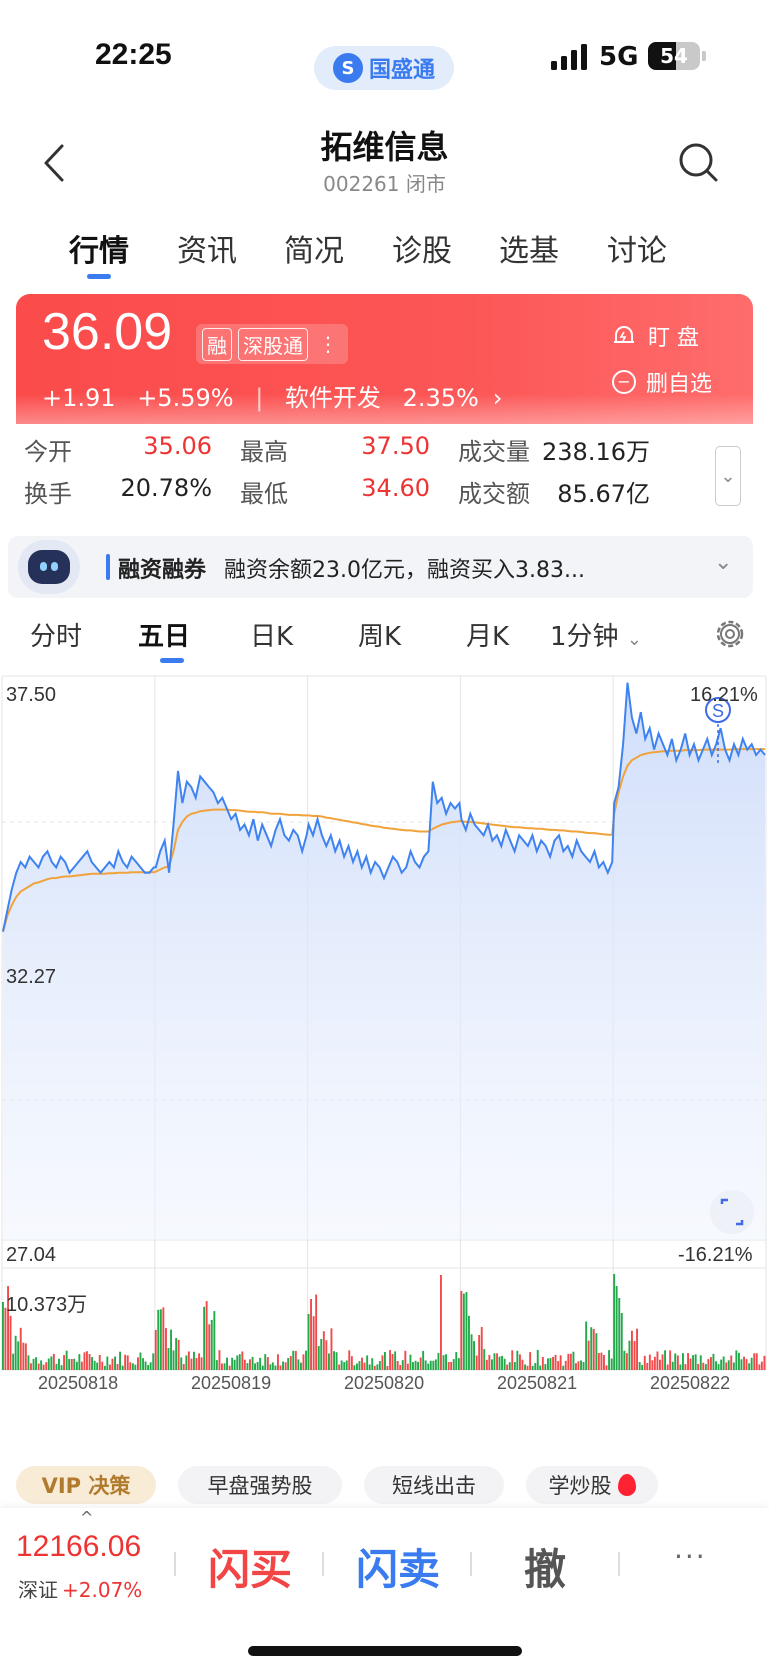  Describe the element at coordinates (441, 398) in the screenshot. I see `sector-pct: 2.35%` at that location.